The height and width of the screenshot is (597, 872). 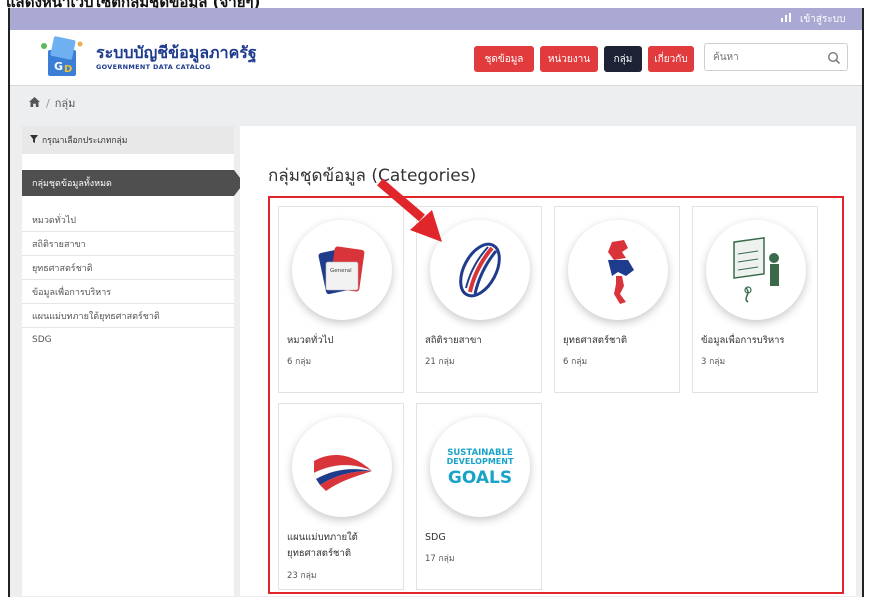 I want to click on gdc-logo: G D, so click(x=61, y=57).